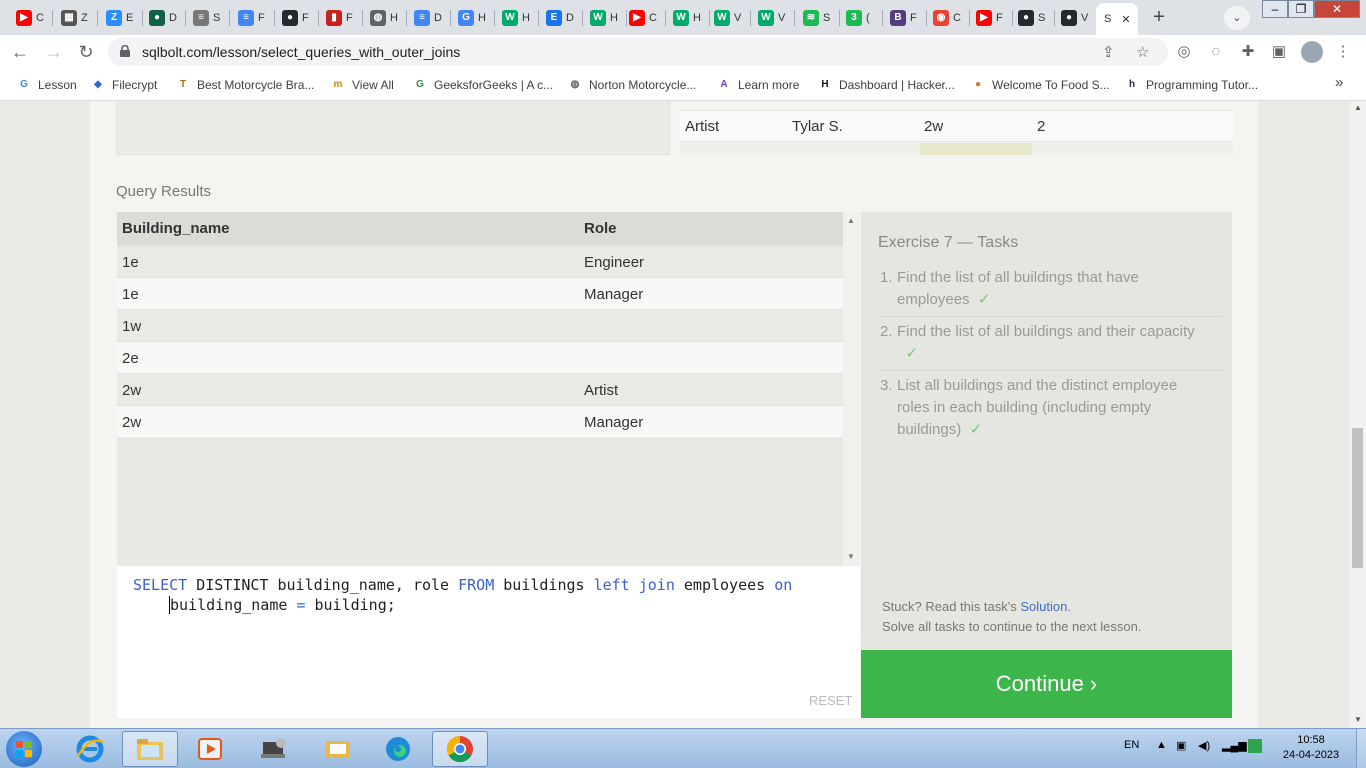 The height and width of the screenshot is (768, 1366). Describe the element at coordinates (1142, 52) in the screenshot. I see `bookmark-star-icon: ☆` at that location.